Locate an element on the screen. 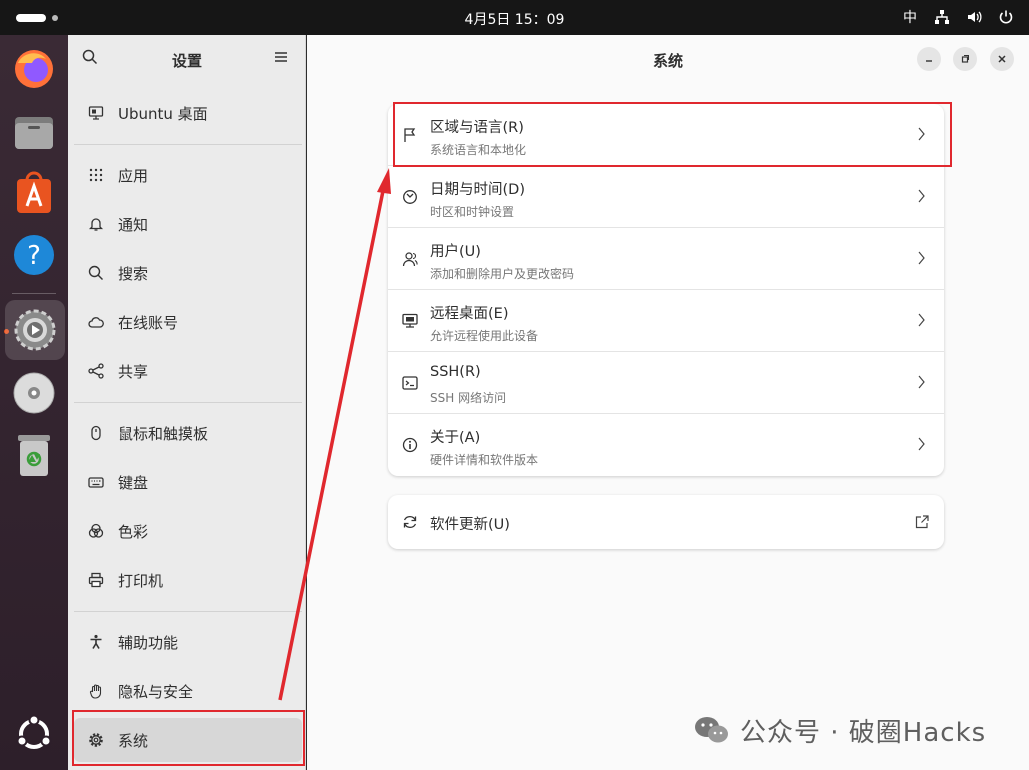 This screenshot has width=1029, height=770. list-item-date-time: 日期与时间(D) 时区和时钟设置 is located at coordinates (666, 197).